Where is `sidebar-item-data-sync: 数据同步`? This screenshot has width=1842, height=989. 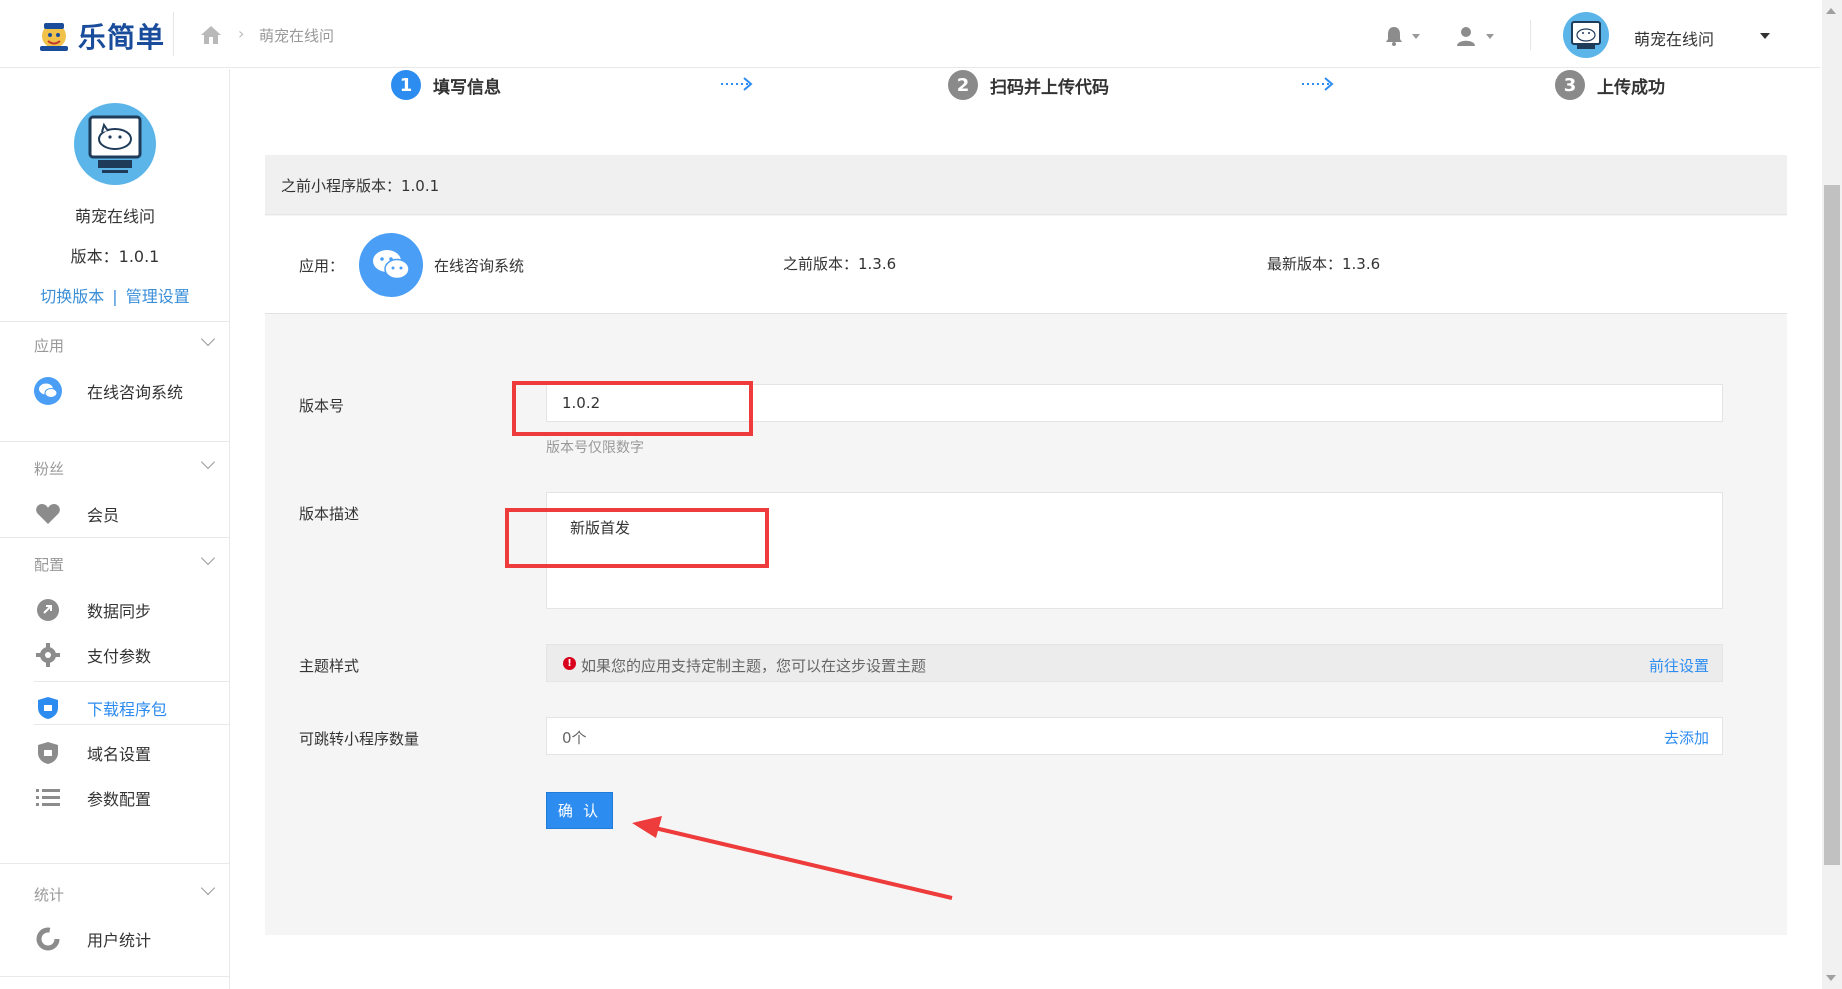
sidebar-item-data-sync: 数据同步 is located at coordinates (115, 610).